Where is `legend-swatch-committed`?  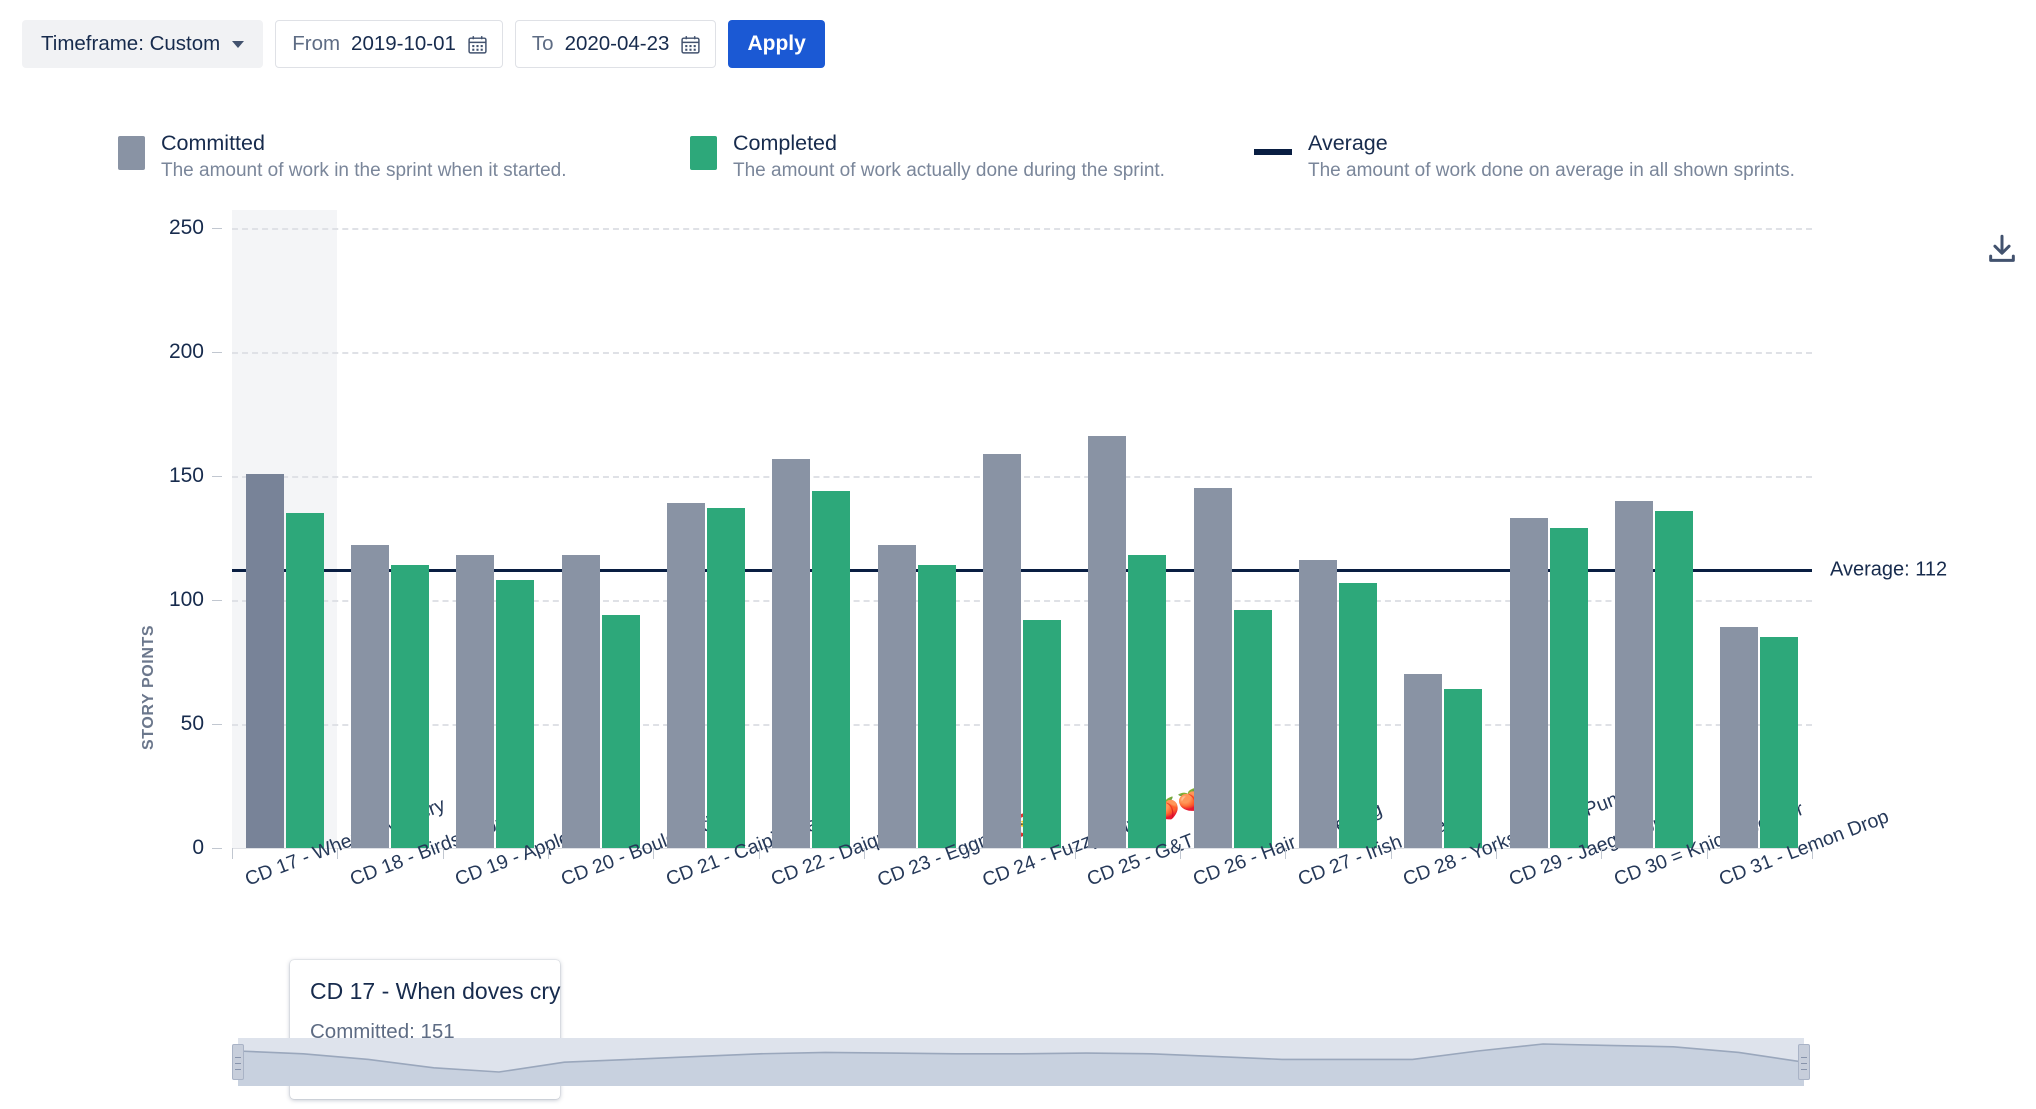
legend-swatch-committed is located at coordinates (131, 153).